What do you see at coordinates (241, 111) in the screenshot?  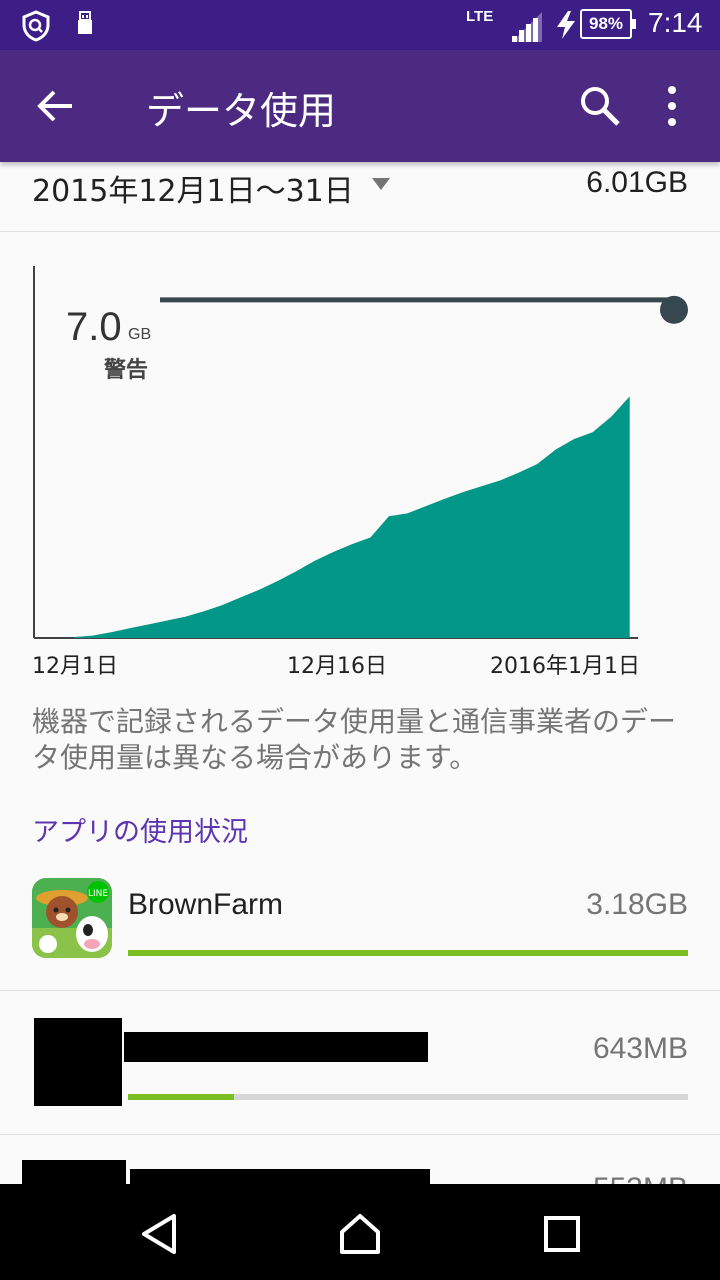 I see `page-title: データ使用` at bounding box center [241, 111].